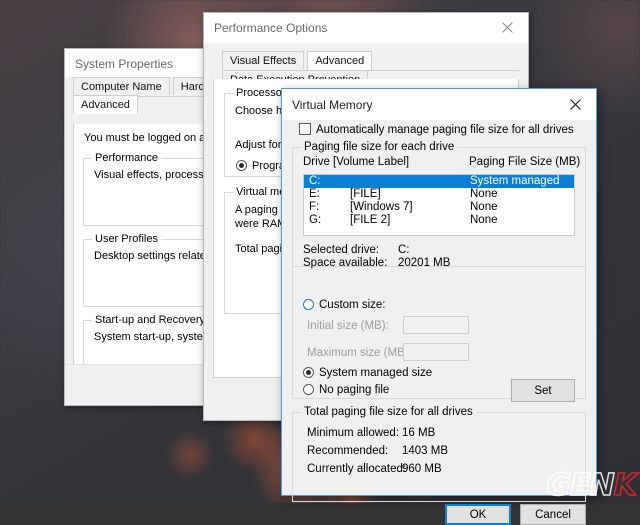  I want to click on drive-volume-label: [FILE], so click(365, 194).